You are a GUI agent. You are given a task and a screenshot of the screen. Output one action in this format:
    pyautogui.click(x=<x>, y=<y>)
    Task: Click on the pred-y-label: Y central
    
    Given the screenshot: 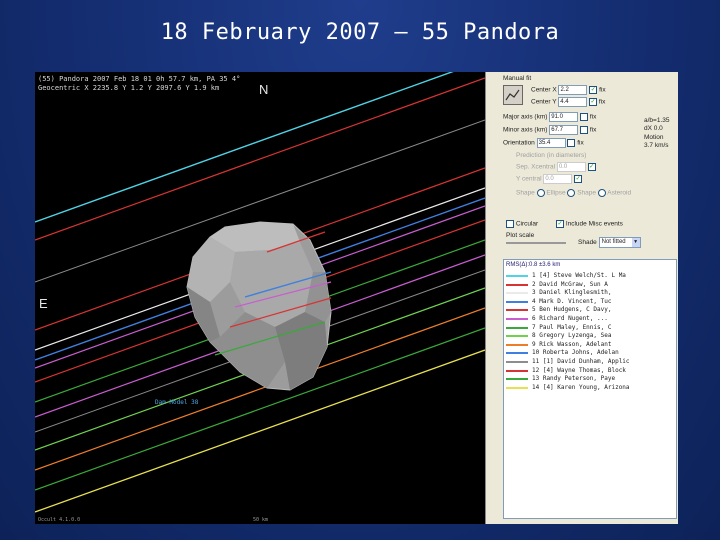 What is the action you would take?
    pyautogui.click(x=529, y=179)
    